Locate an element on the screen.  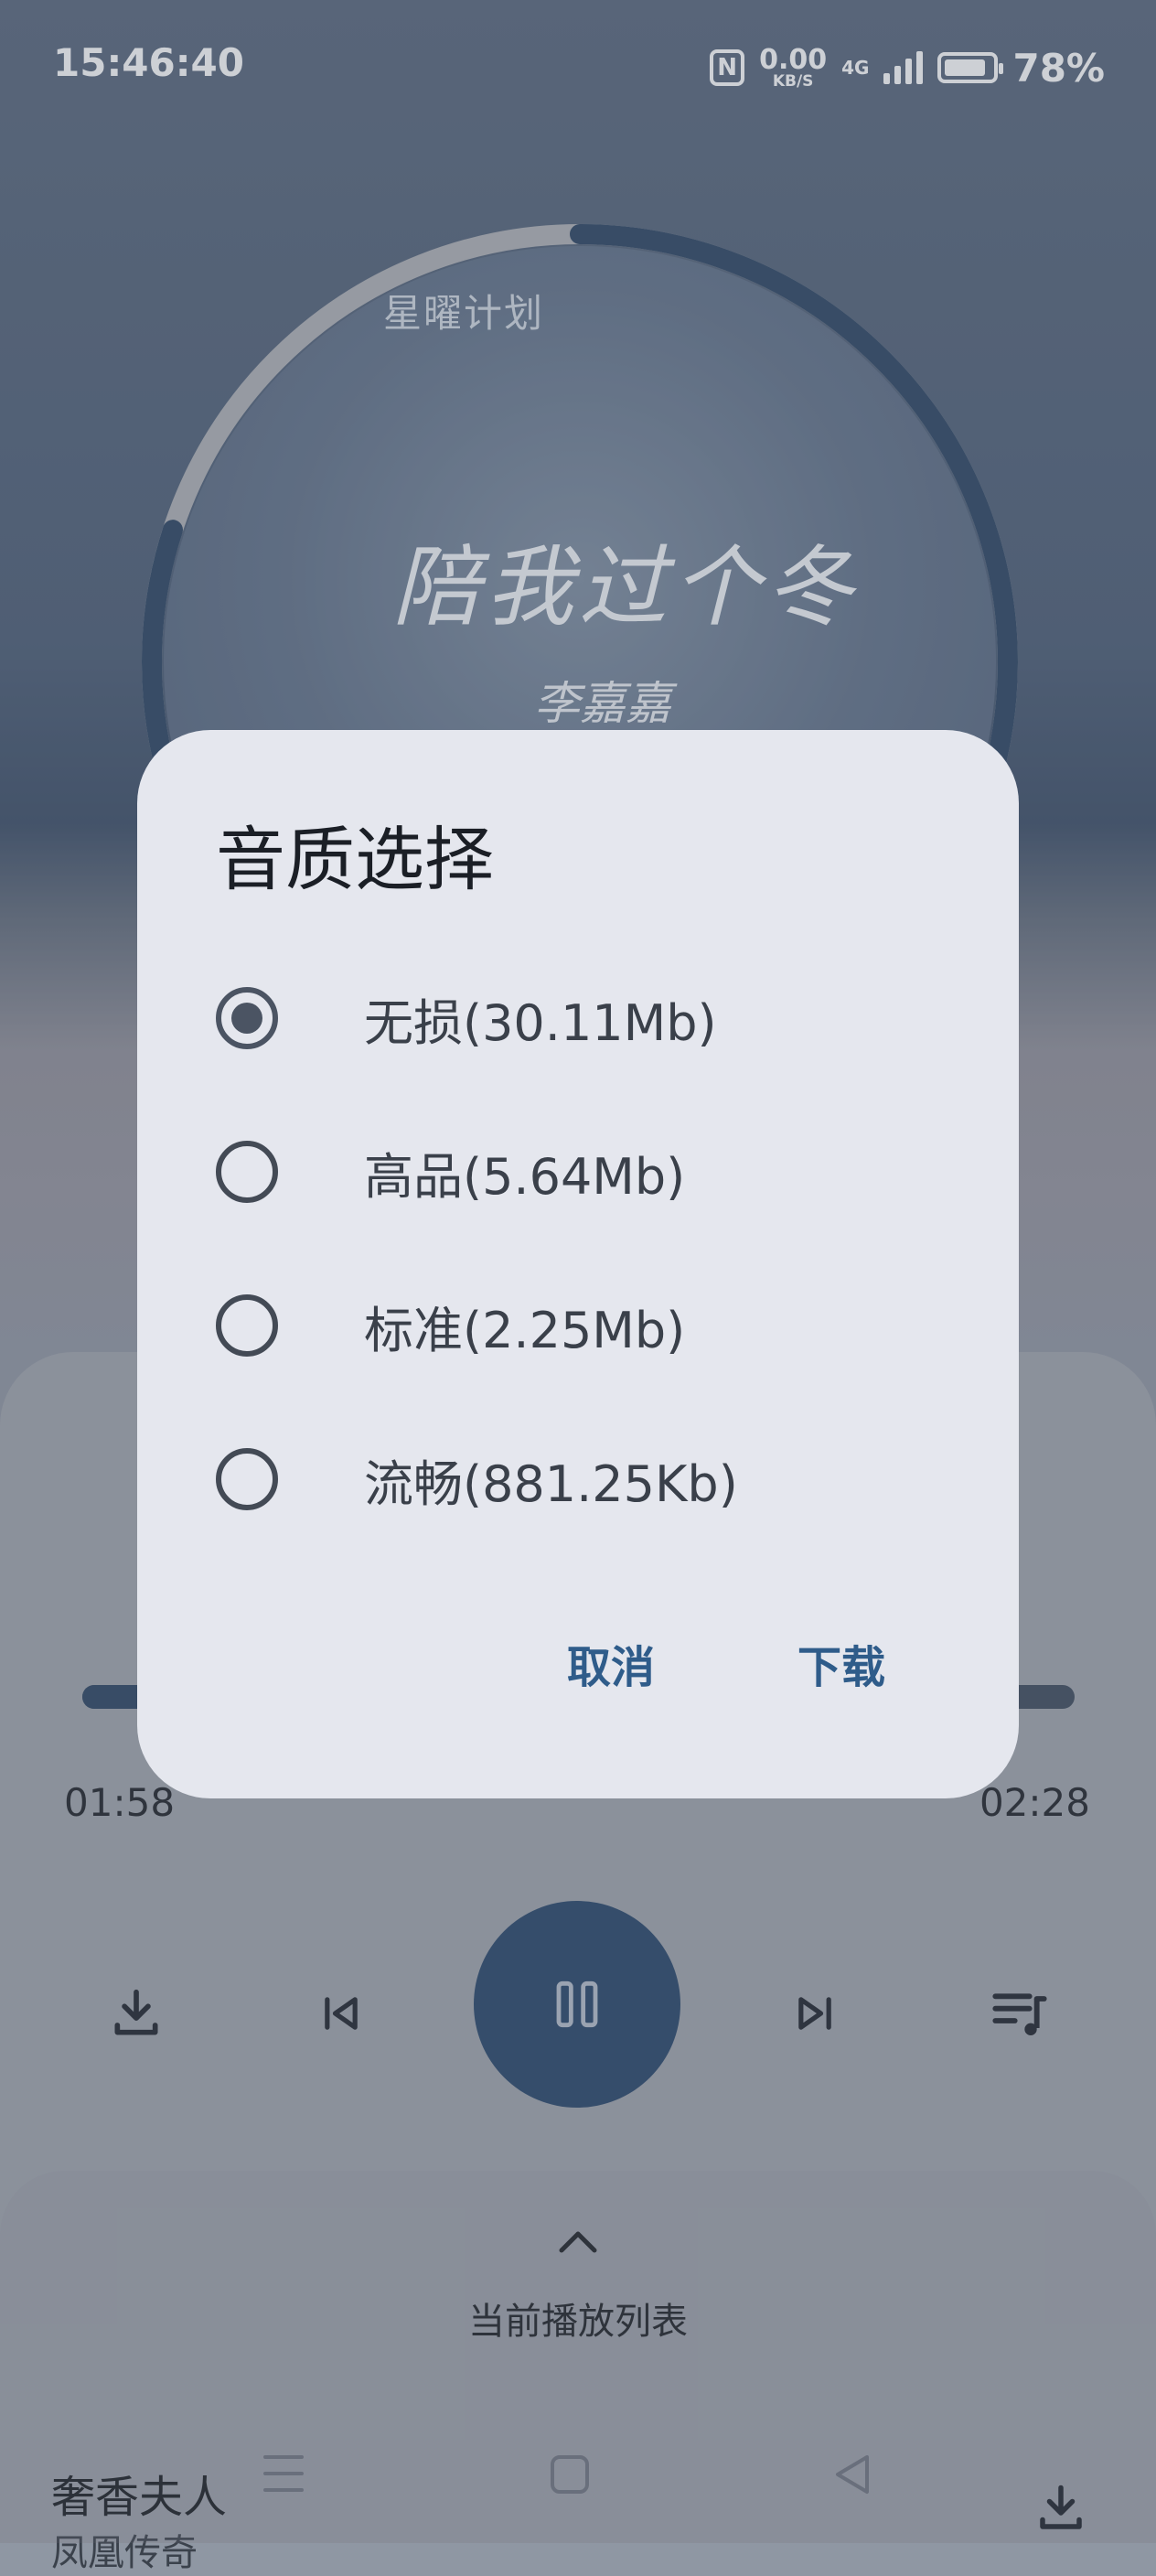
quality-option-standard: 标准(2.25Mb) is located at coordinates (591, 1325).